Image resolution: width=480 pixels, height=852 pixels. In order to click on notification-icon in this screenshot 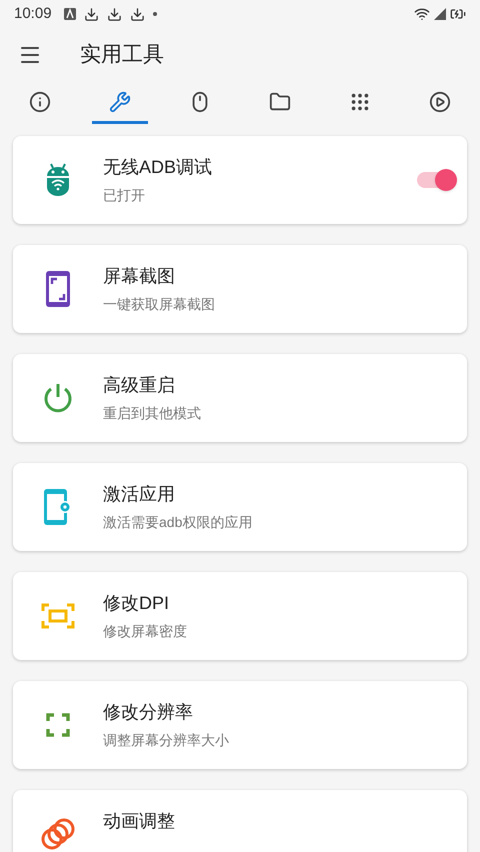, I will do `click(70, 14)`.